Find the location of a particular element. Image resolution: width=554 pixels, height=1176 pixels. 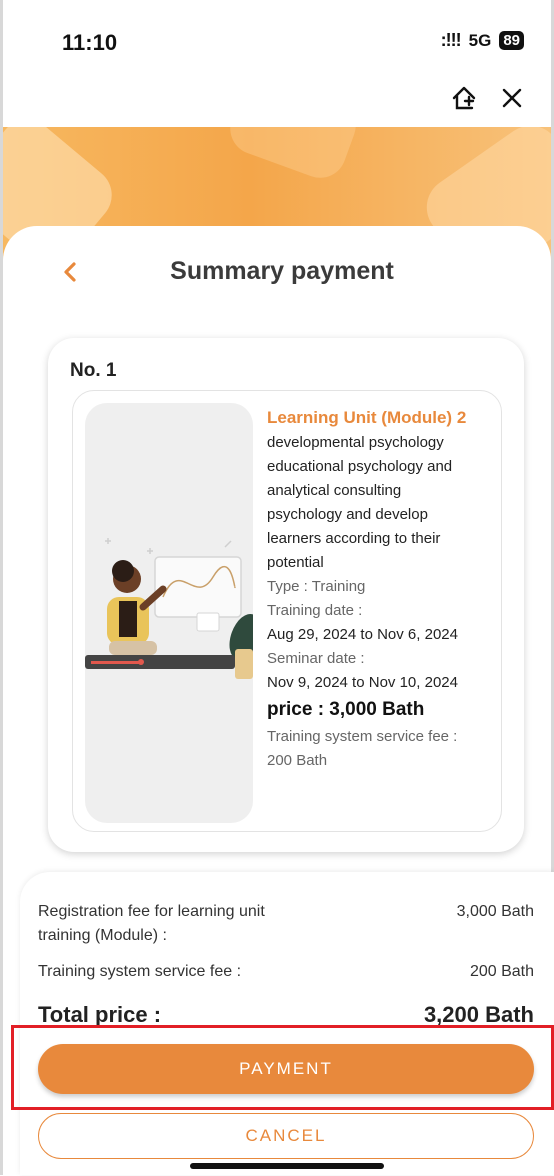

course-title: Learning Unit (Module) 2 is located at coordinates (367, 417).